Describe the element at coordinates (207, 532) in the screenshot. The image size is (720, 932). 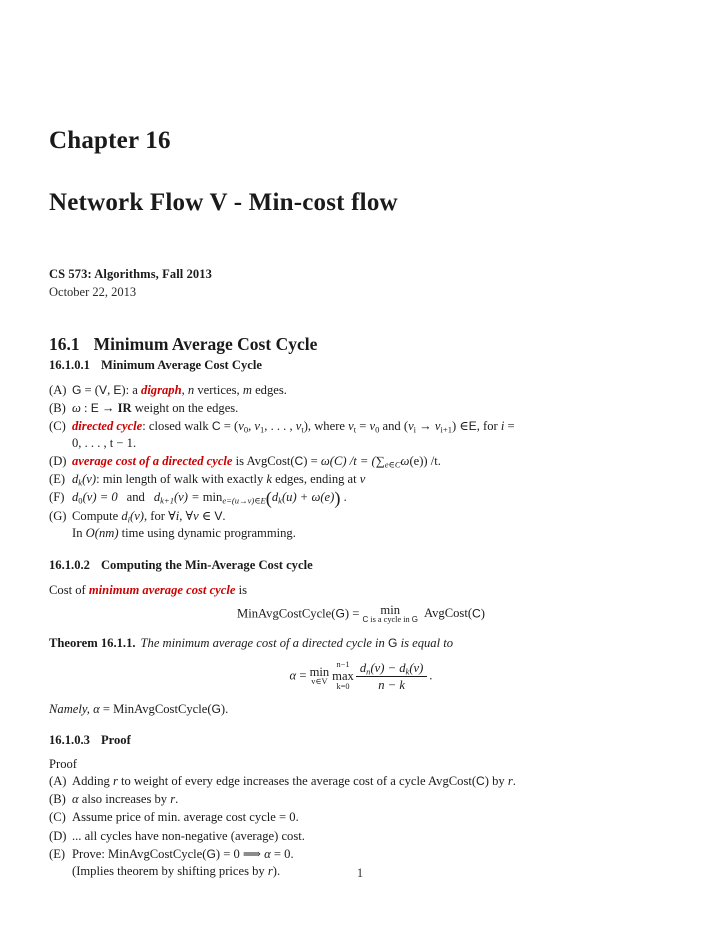
I see `item-g-c3: time using dynamic programming.` at that location.